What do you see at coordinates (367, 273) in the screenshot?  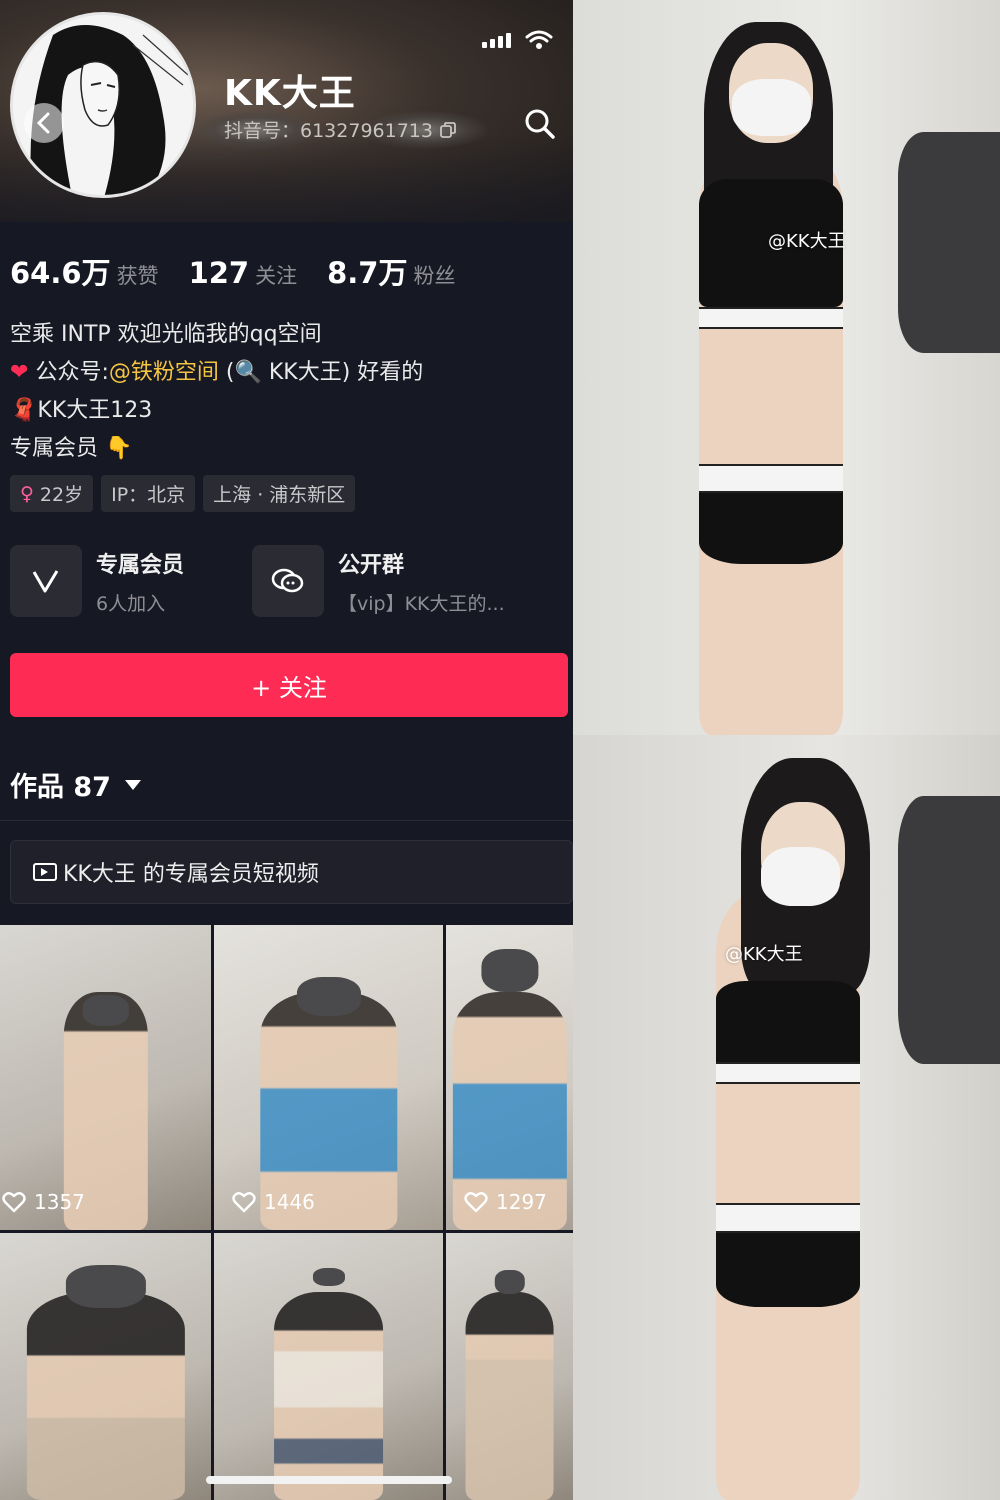 I see `stat-value: 8.7万` at bounding box center [367, 273].